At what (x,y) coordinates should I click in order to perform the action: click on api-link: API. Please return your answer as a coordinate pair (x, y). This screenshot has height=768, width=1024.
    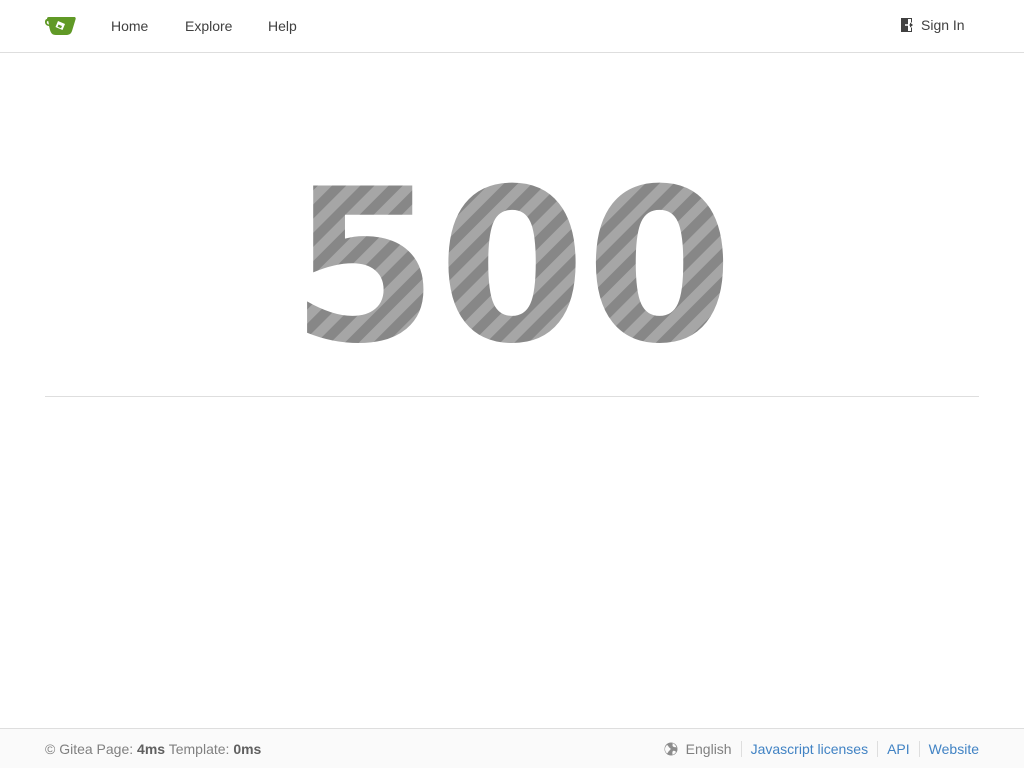
    Looking at the image, I should click on (898, 749).